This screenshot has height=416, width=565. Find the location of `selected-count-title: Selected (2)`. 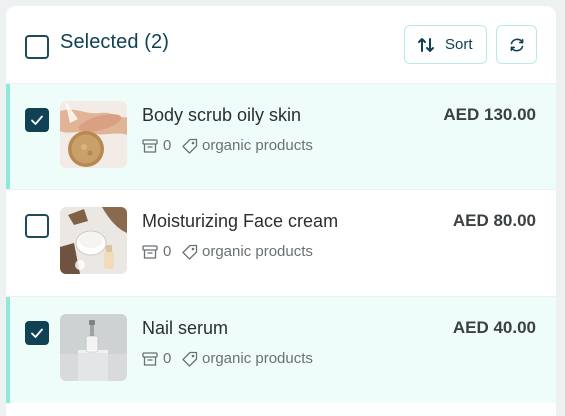

selected-count-title: Selected (2) is located at coordinates (115, 42).